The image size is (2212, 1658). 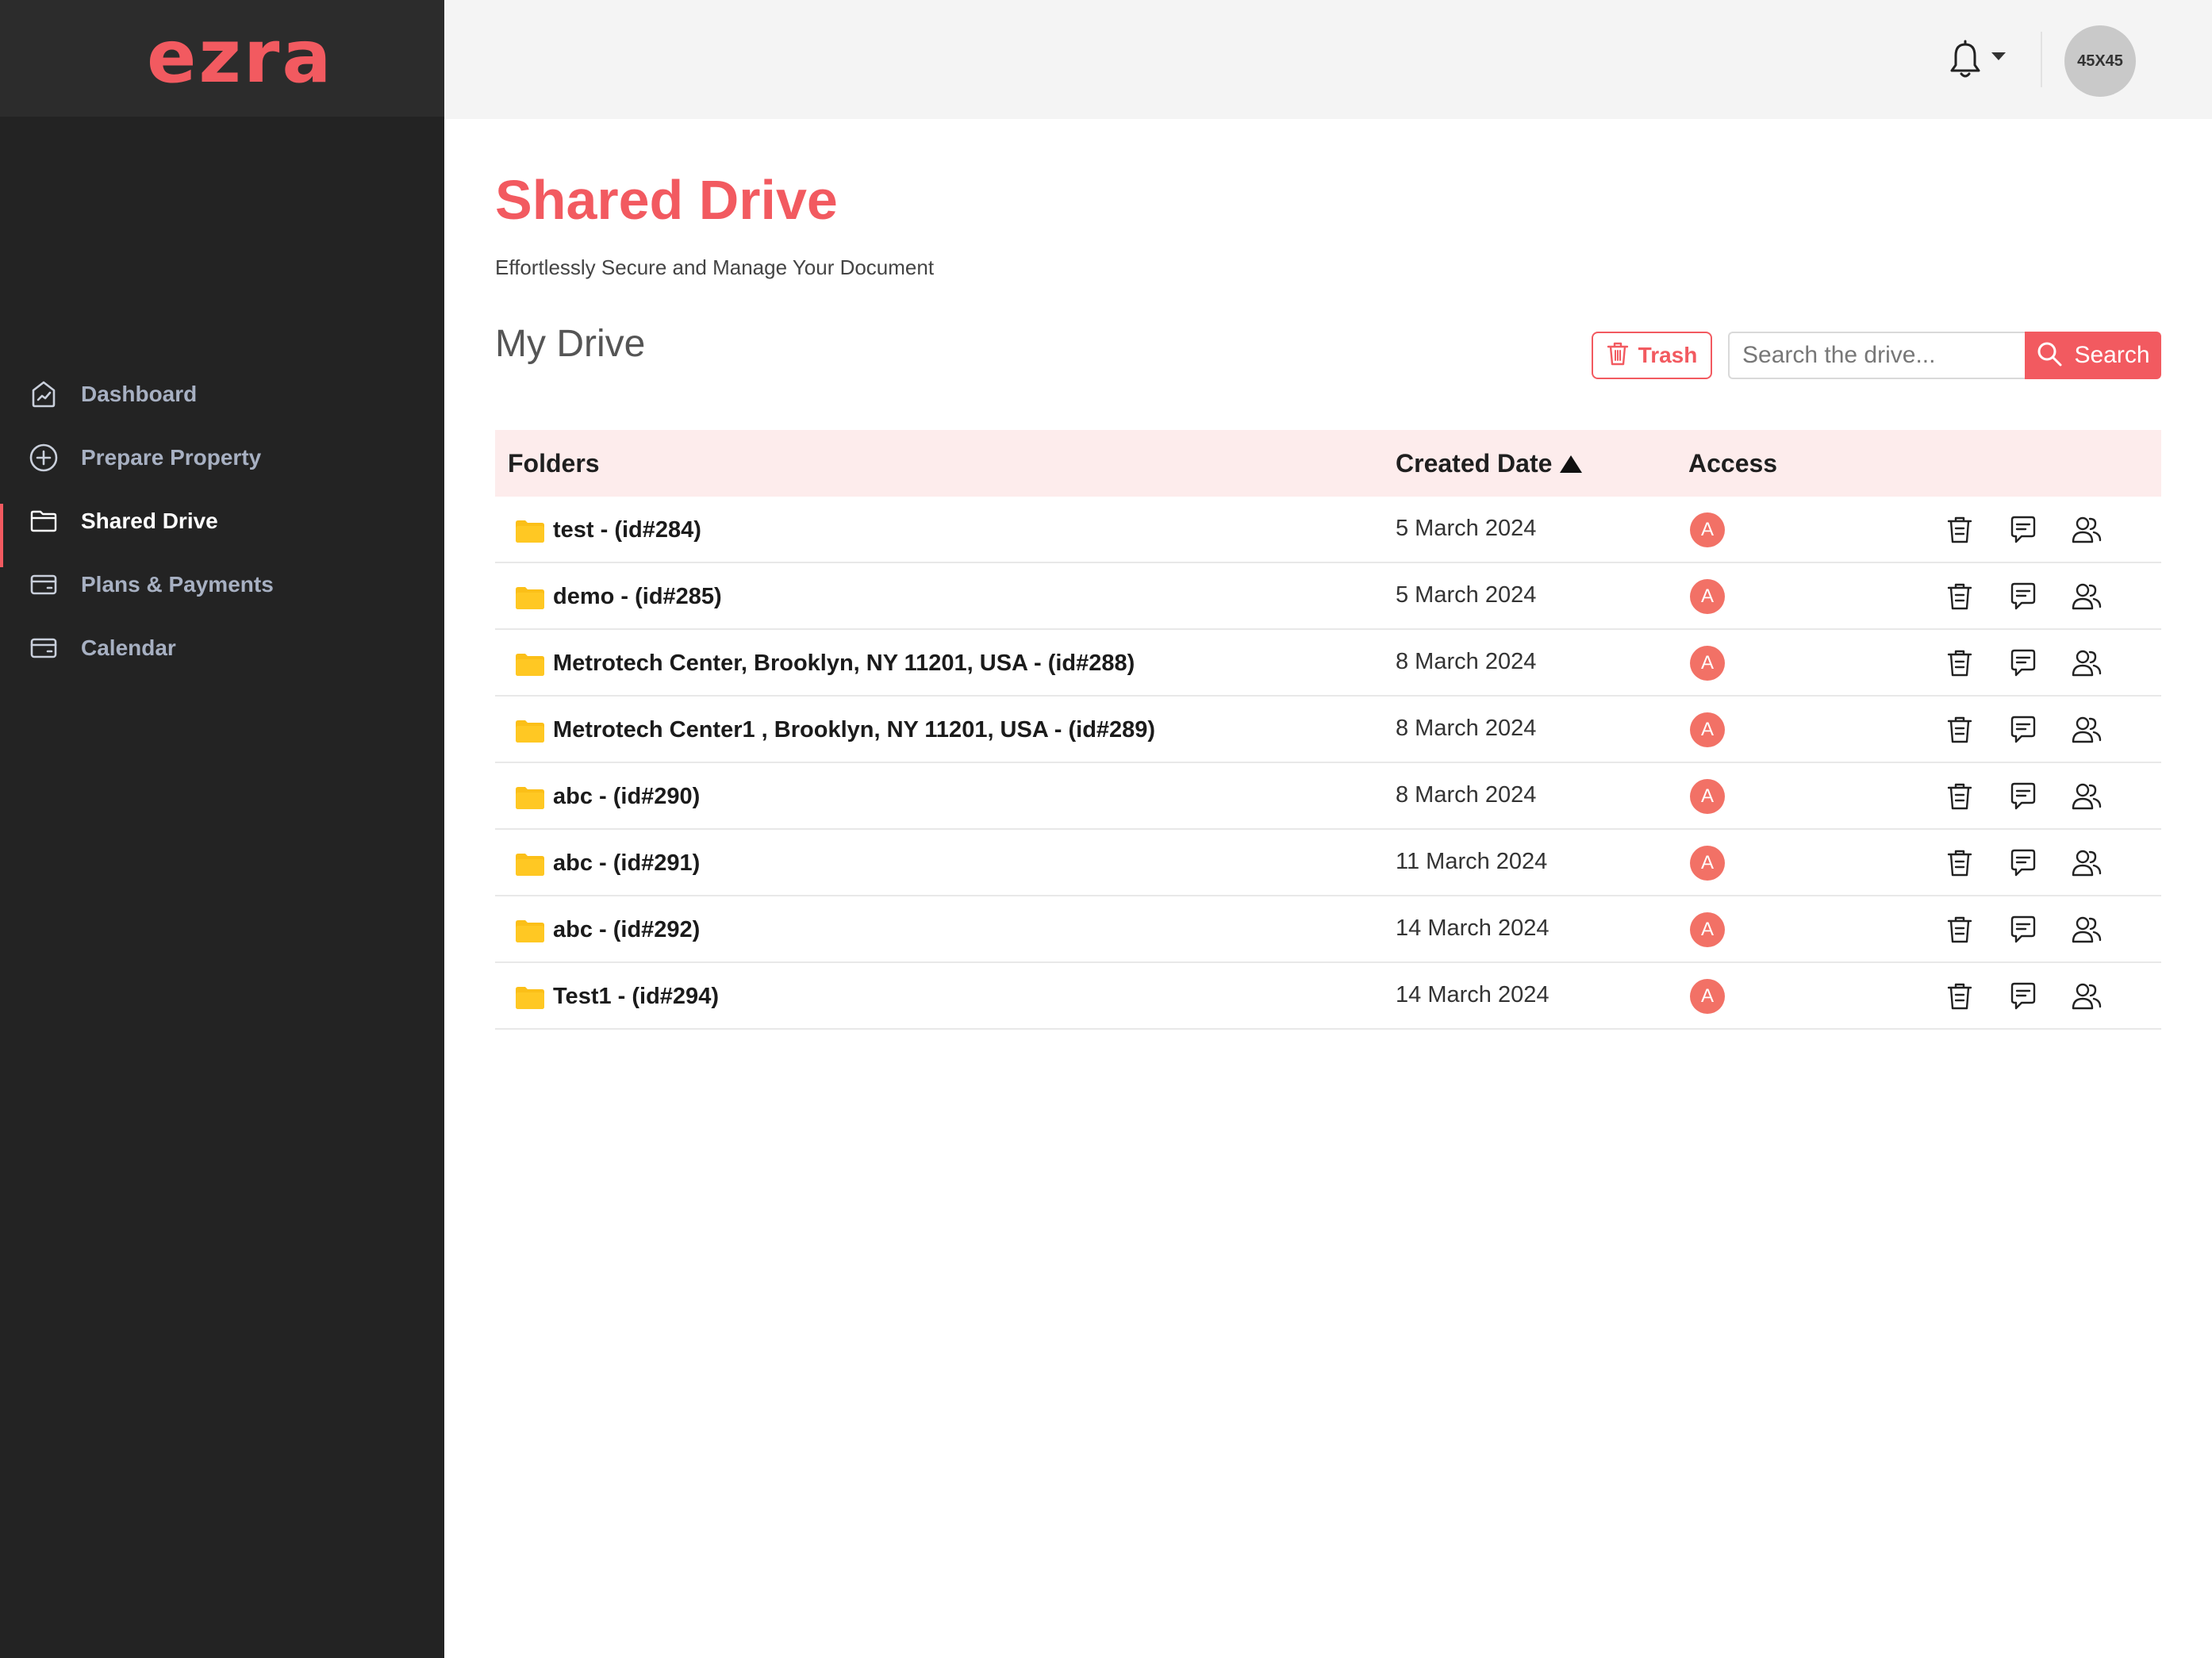 I want to click on table-header: Folders Created Date Access, so click(x=1328, y=464).